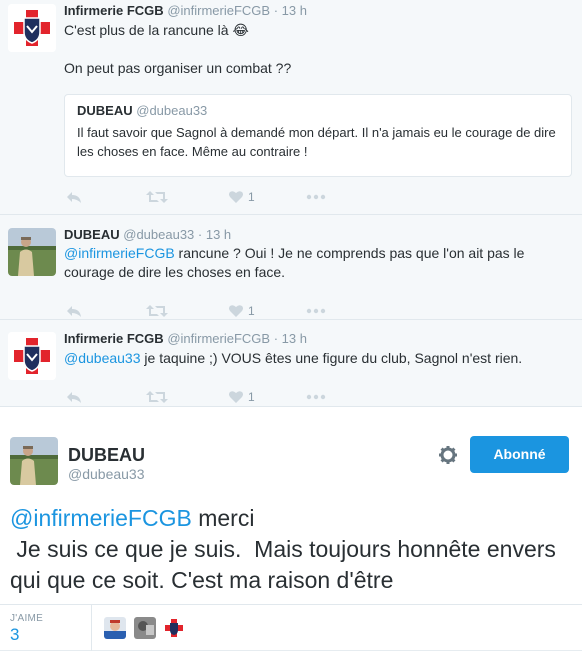 Image resolution: width=582 pixels, height=651 pixels. Describe the element at coordinates (106, 474) in the screenshot. I see `main-handle: @dubeau33` at that location.